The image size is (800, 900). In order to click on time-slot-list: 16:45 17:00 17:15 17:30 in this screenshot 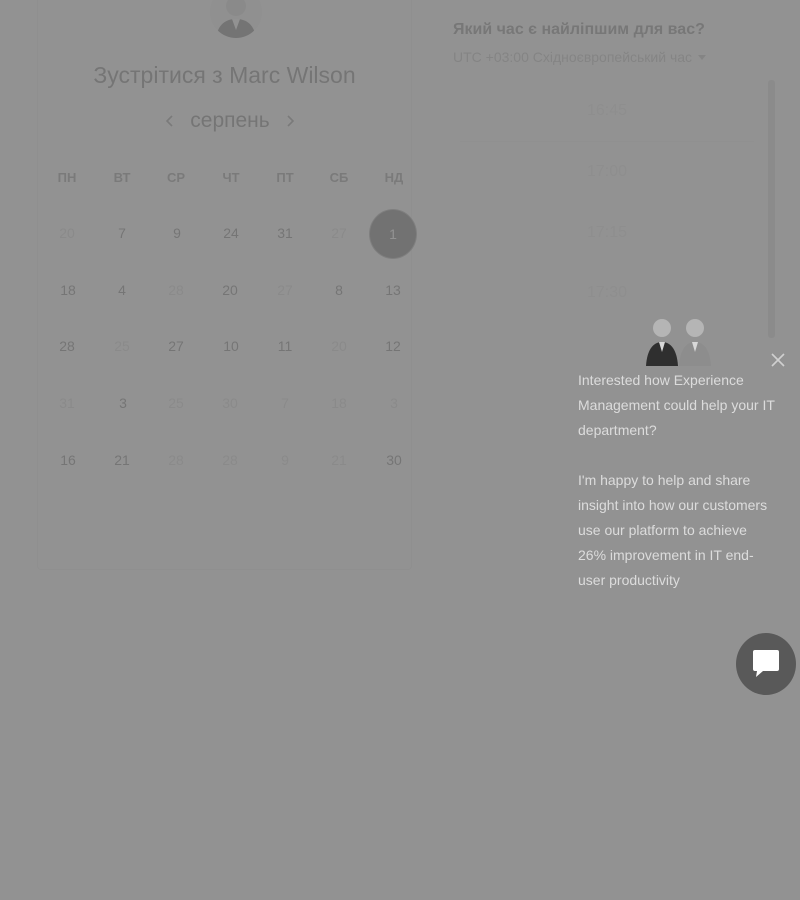, I will do `click(607, 210)`.